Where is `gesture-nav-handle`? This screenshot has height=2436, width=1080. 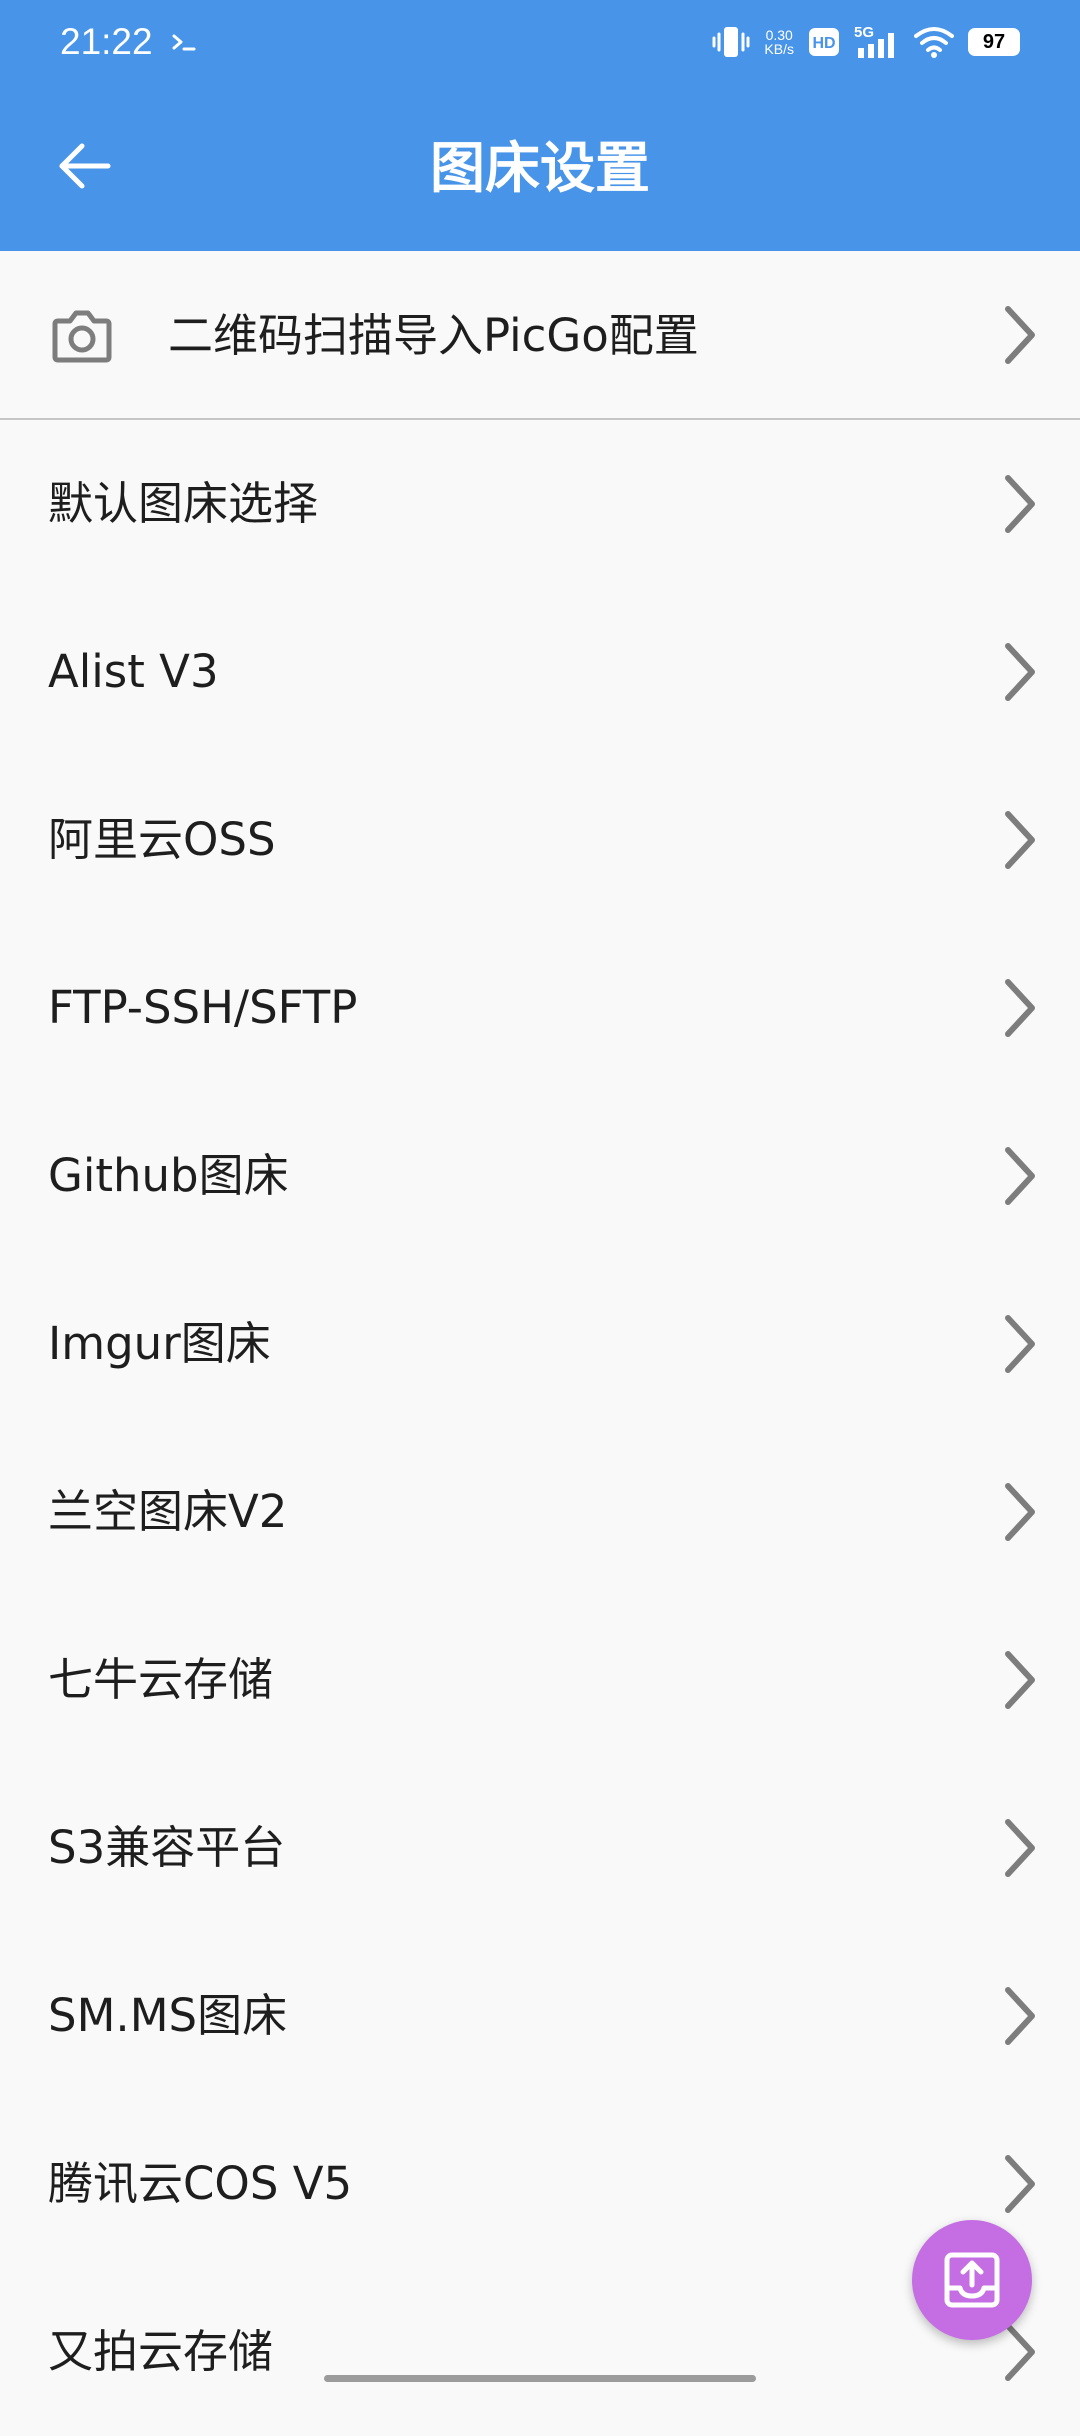
gesture-nav-handle is located at coordinates (540, 2378).